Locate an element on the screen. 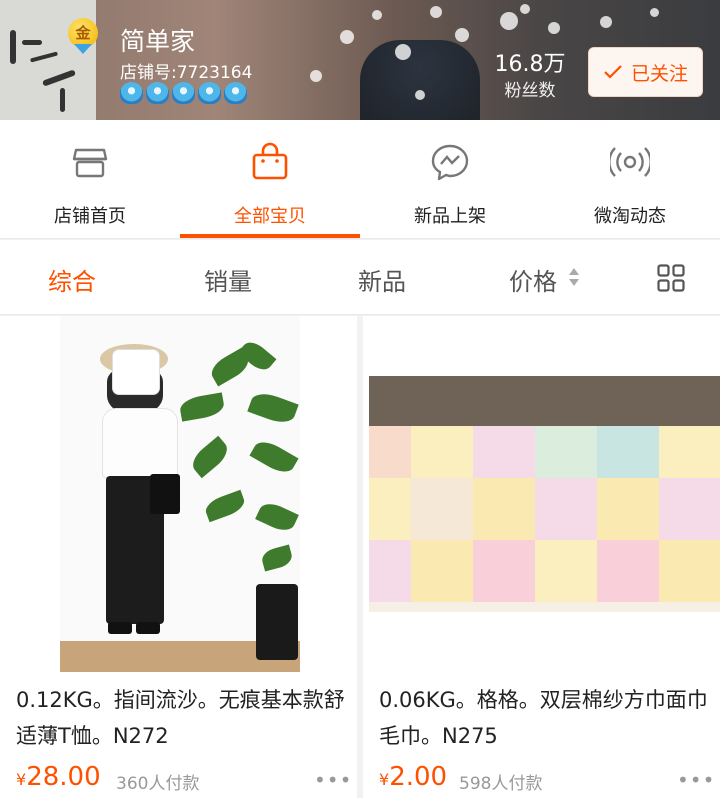  broadcast-icon is located at coordinates (630, 162).